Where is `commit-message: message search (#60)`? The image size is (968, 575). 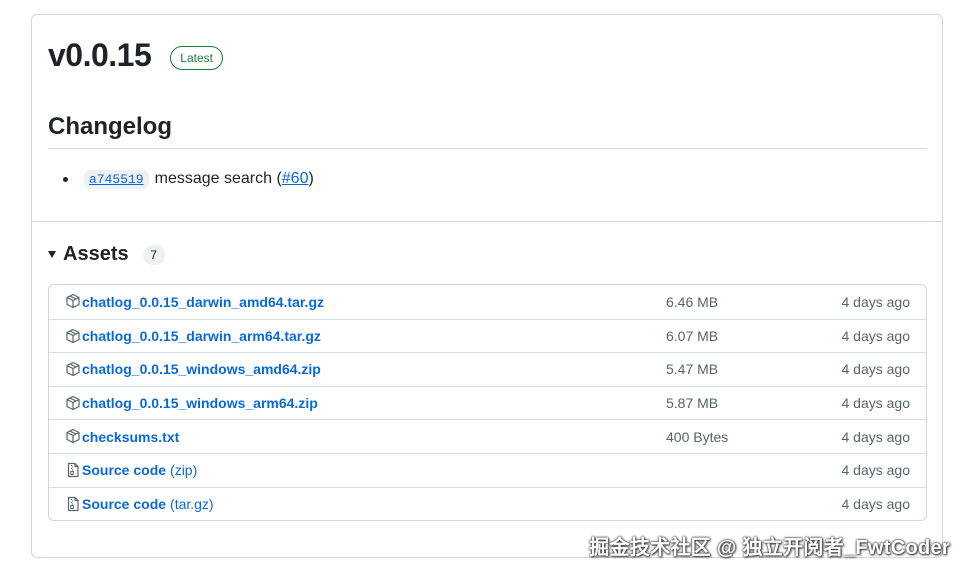 commit-message: message search (#60) is located at coordinates (234, 179).